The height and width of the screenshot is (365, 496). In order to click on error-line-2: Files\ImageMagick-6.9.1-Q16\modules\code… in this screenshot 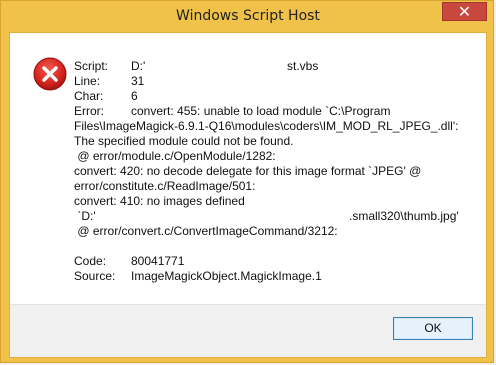, I will do `click(266, 126)`.